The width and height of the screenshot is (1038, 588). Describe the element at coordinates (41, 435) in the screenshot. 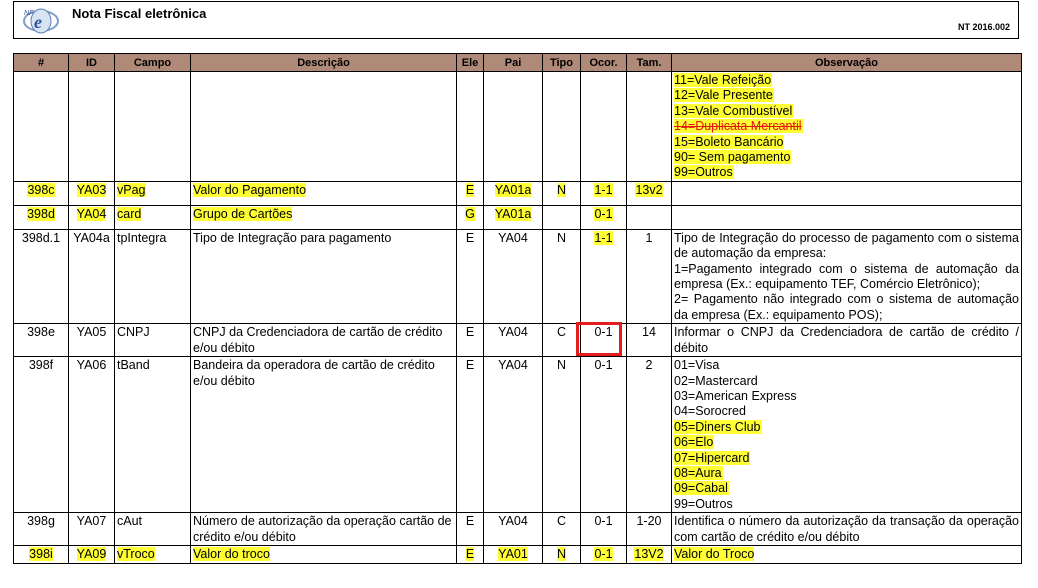

I see `row-num: 398f` at that location.